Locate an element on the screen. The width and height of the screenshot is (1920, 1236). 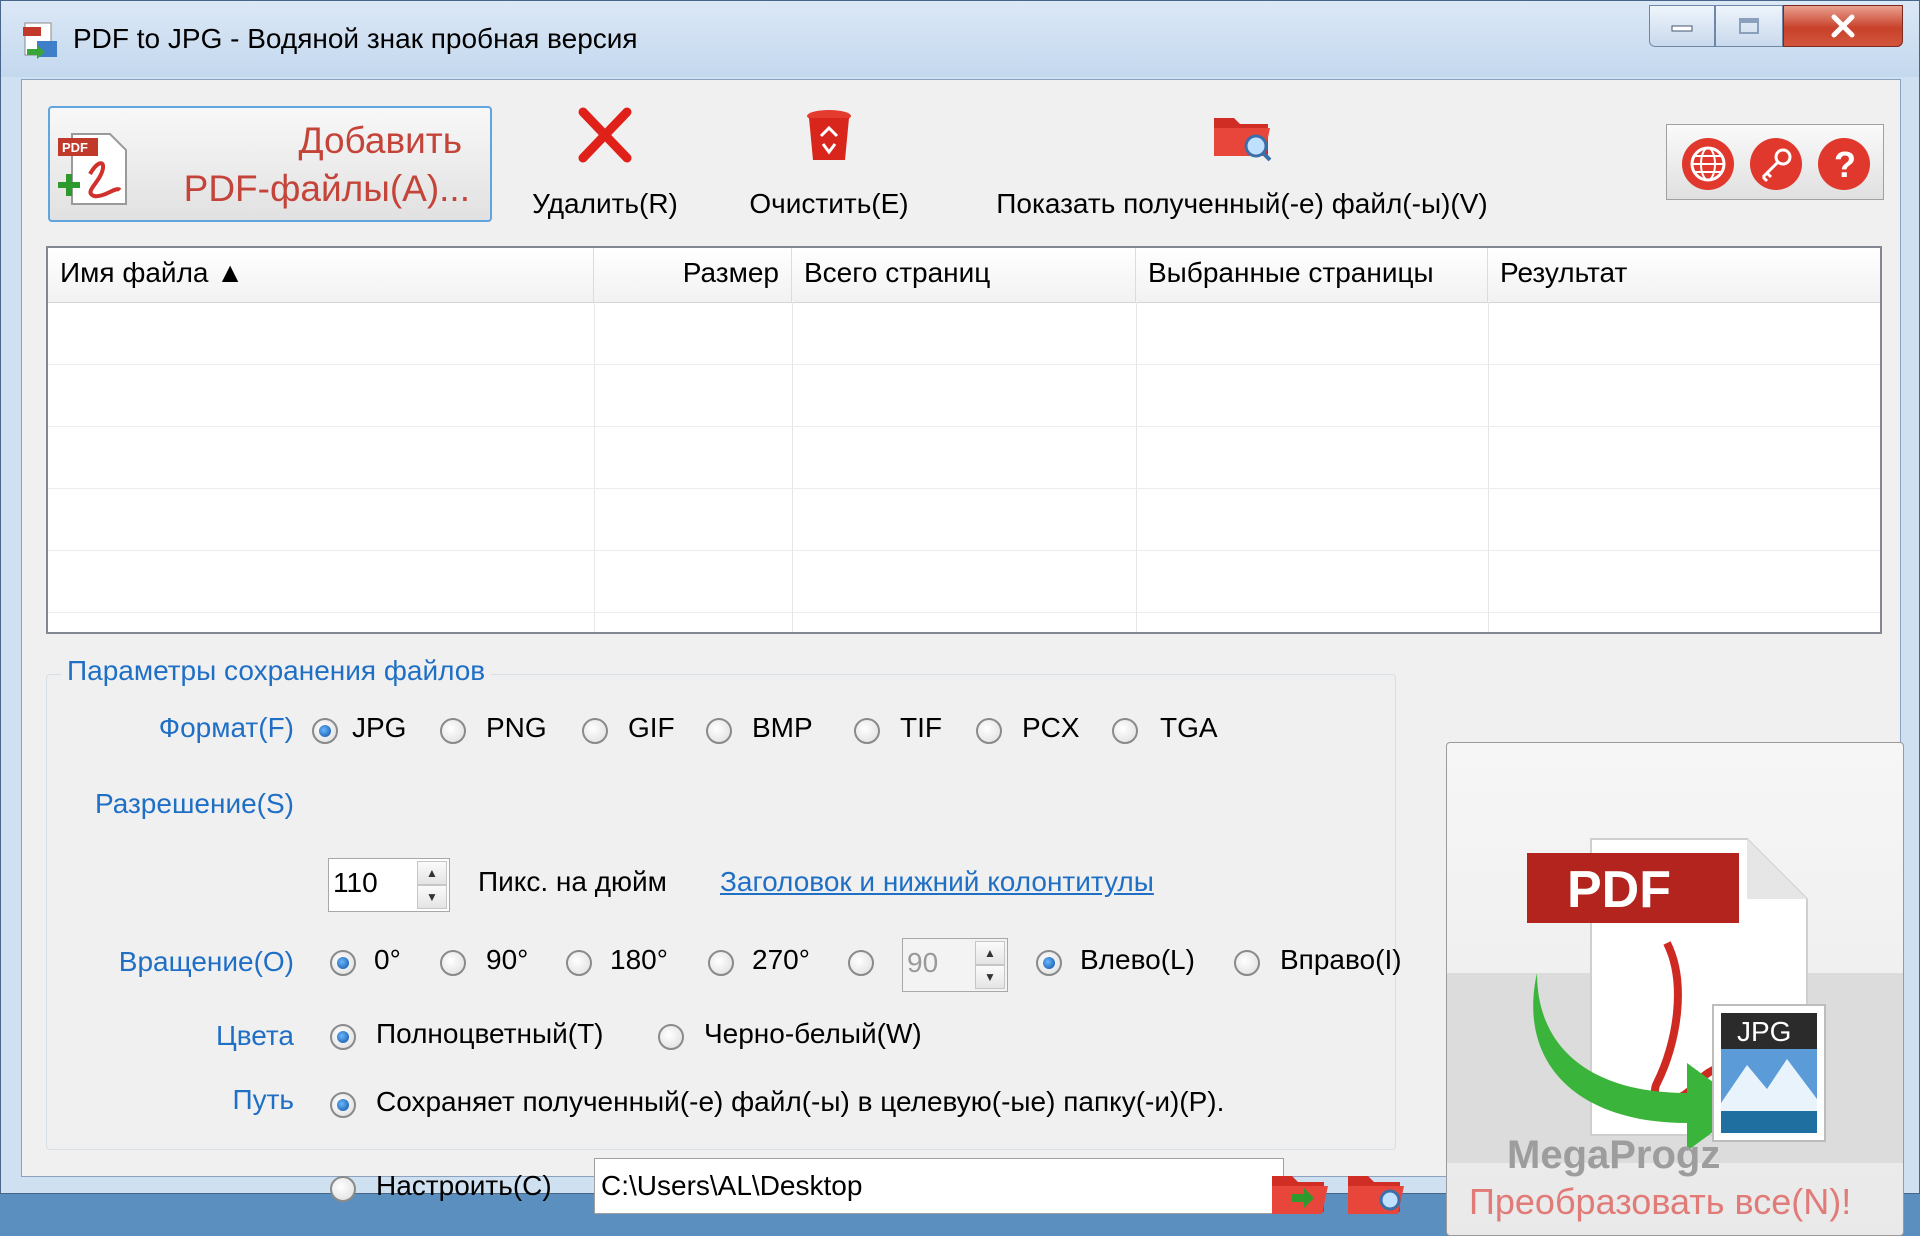
view-folder-button is located at coordinates (1376, 1192).